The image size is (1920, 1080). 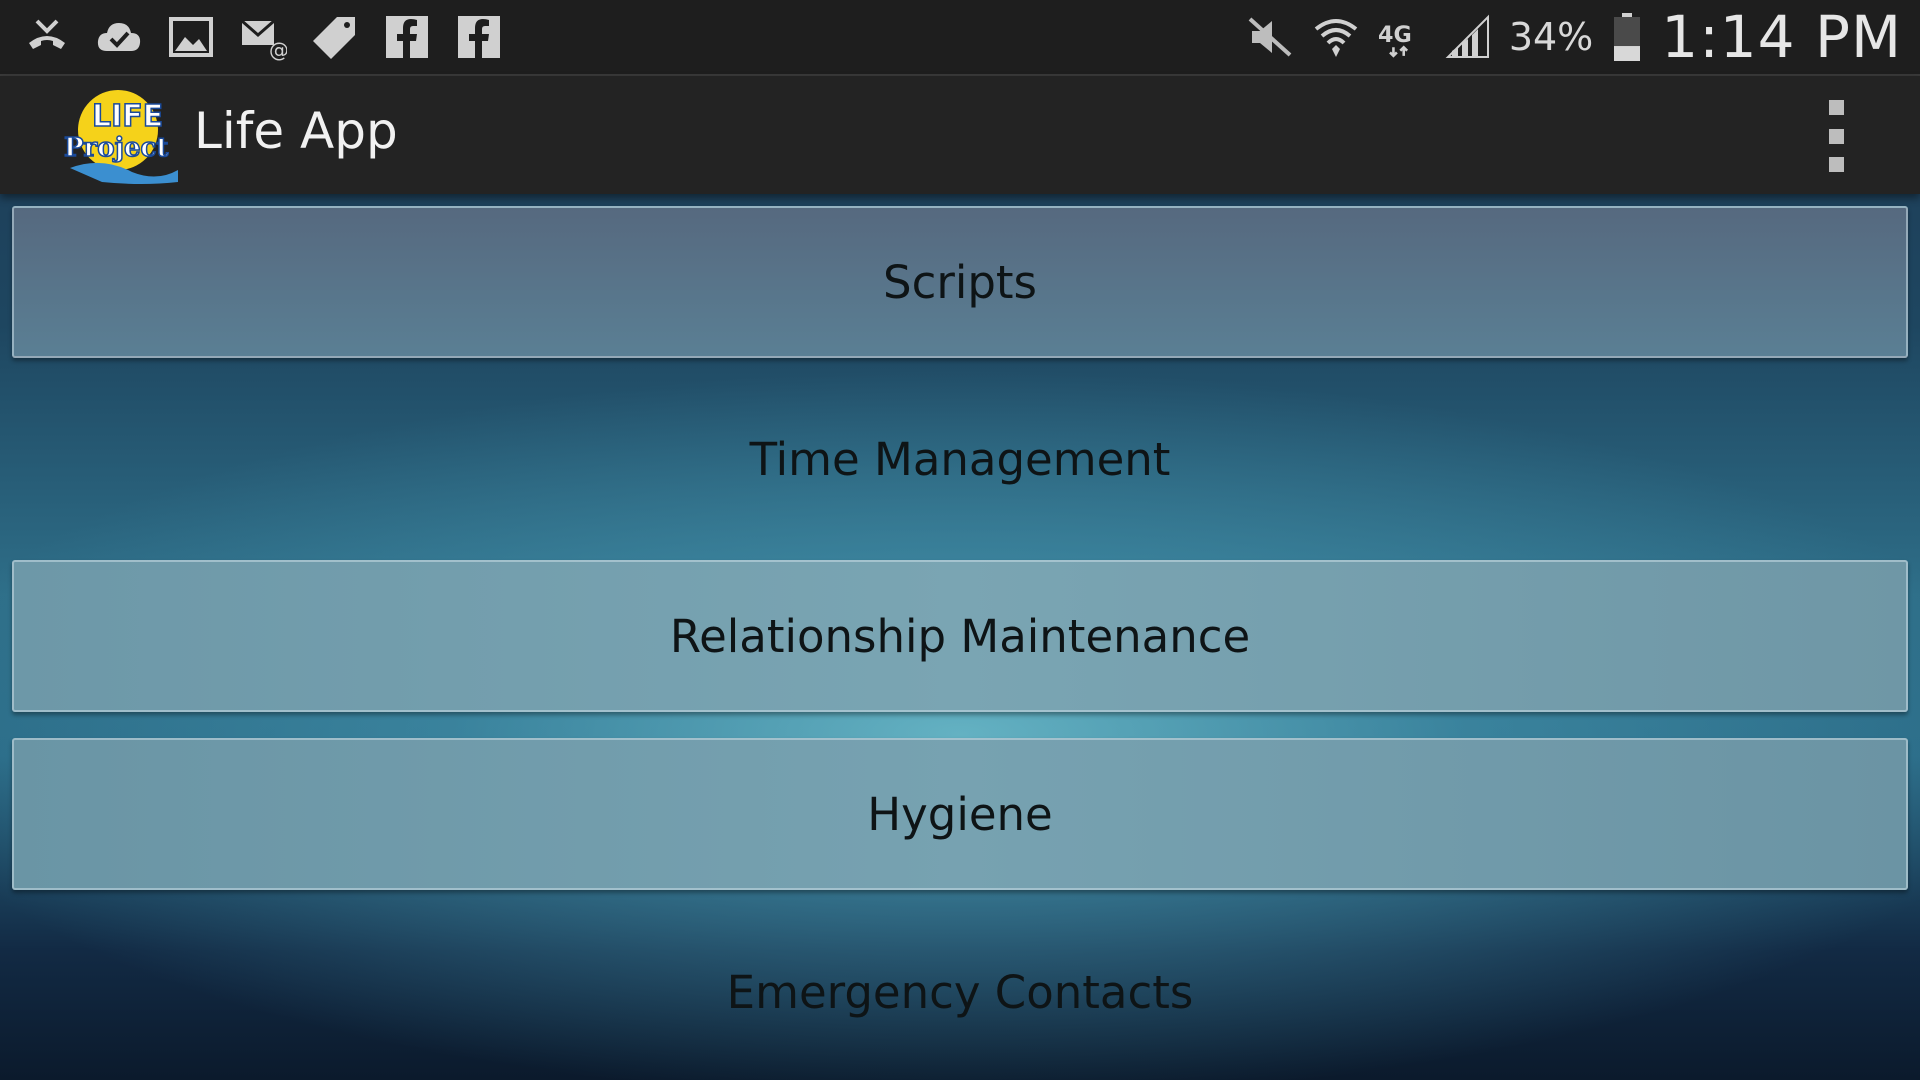 I want to click on overflow-menu-icon, so click(x=1836, y=136).